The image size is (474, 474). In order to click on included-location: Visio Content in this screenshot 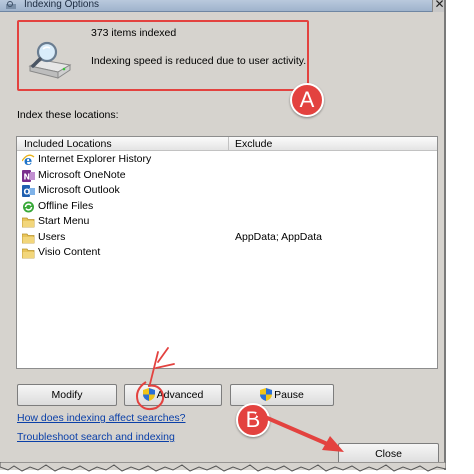, I will do `click(69, 252)`.